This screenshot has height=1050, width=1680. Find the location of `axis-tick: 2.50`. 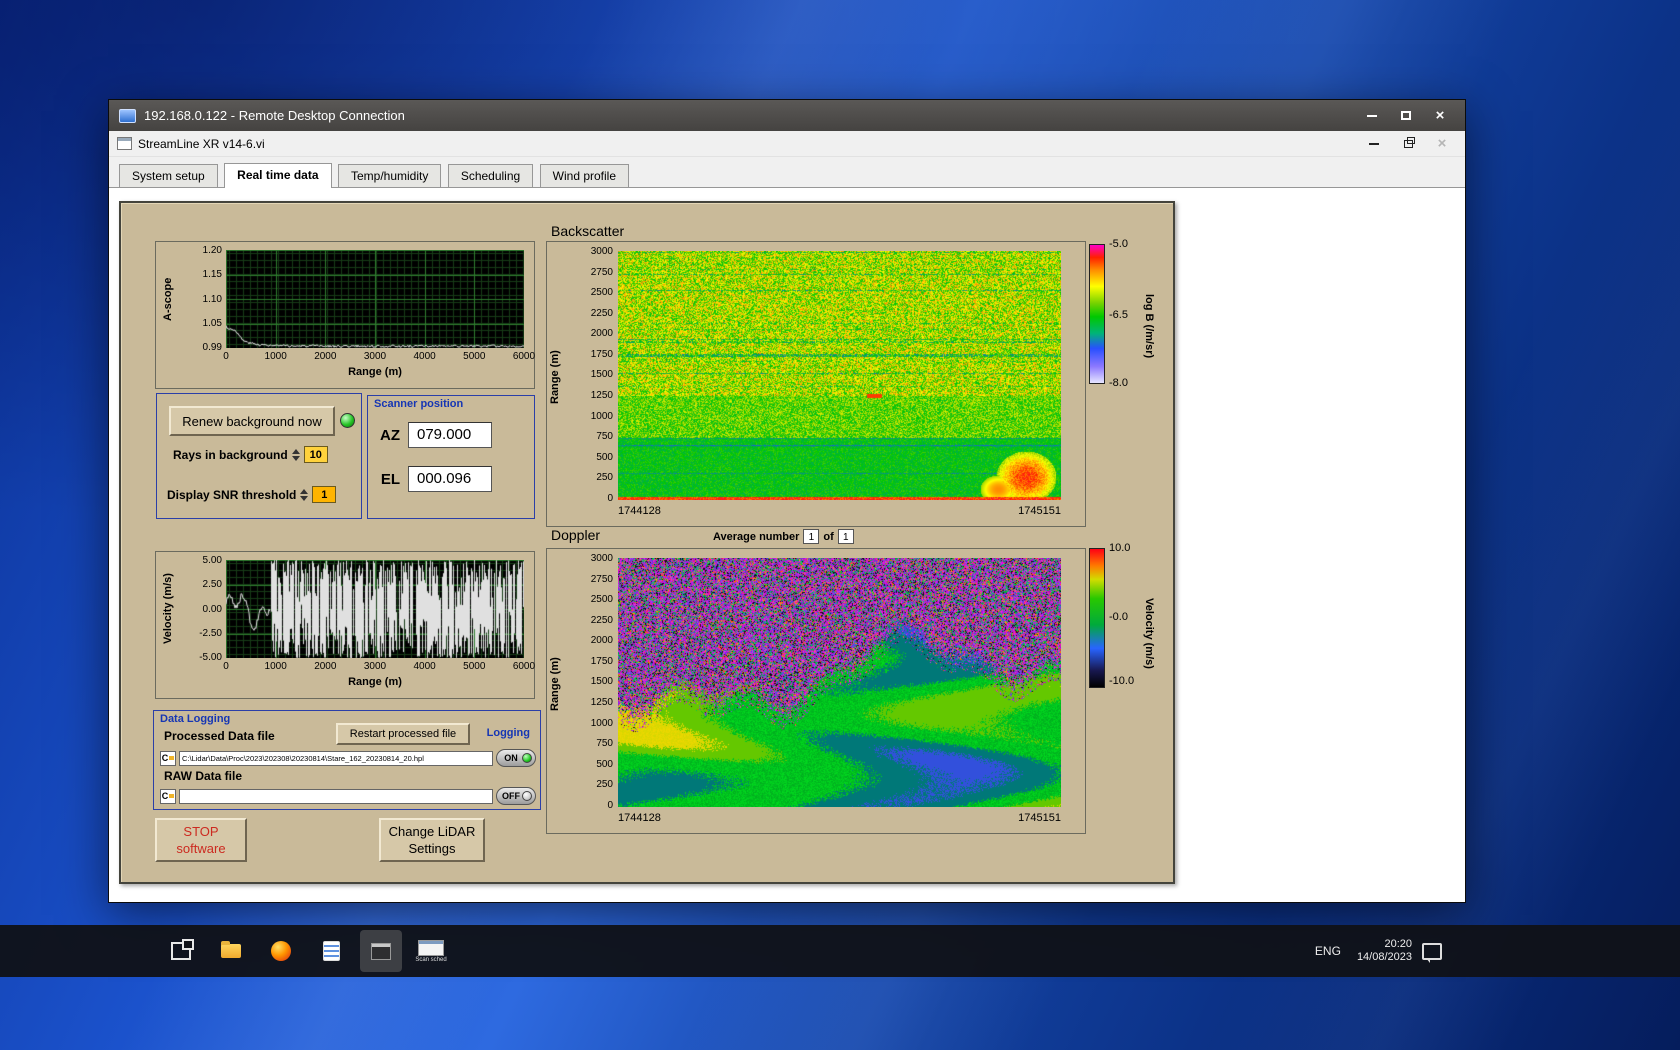

axis-tick: 2.50 is located at coordinates (212, 585).